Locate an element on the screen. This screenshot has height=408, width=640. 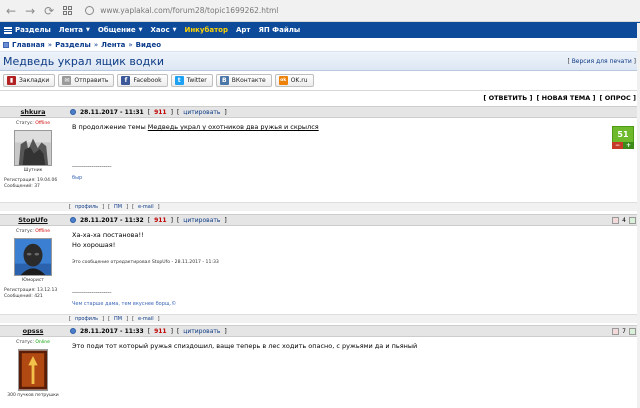
post-rating: 7 is located at coordinates (624, 331).